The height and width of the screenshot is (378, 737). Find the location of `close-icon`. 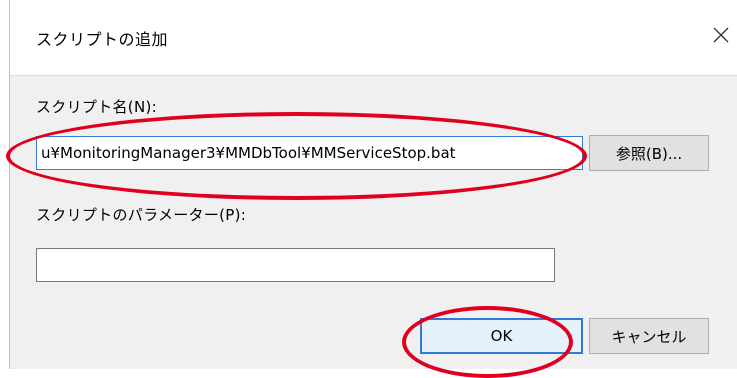

close-icon is located at coordinates (721, 37).